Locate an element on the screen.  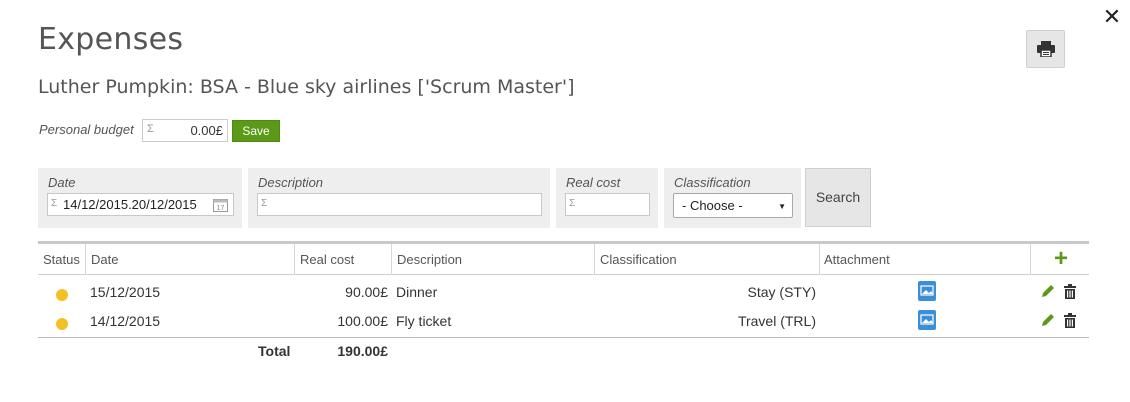
classification-filter-label: Classification is located at coordinates (712, 182).